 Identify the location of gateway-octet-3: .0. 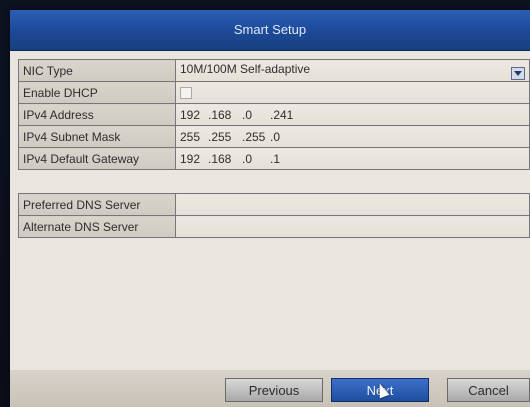
(256, 159).